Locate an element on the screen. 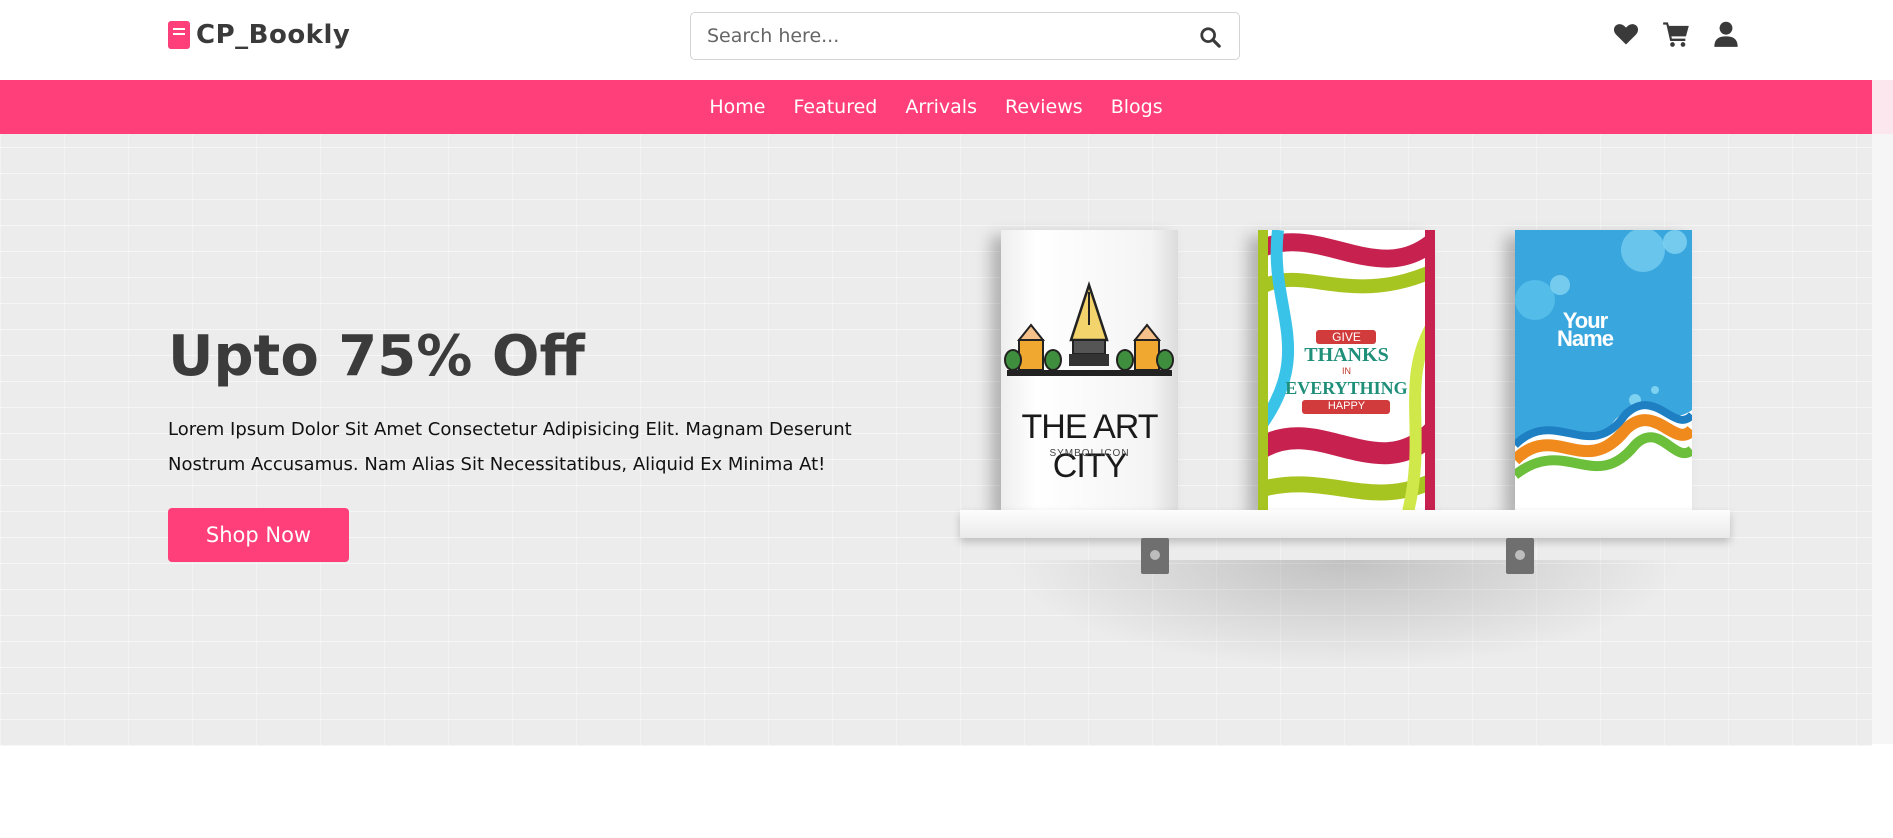  search-icon is located at coordinates (1210, 37).